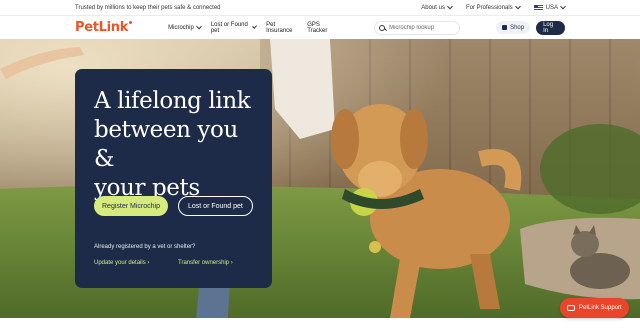  What do you see at coordinates (205, 263) in the screenshot?
I see `transfer-ownership-link: Transfer ownership ›` at bounding box center [205, 263].